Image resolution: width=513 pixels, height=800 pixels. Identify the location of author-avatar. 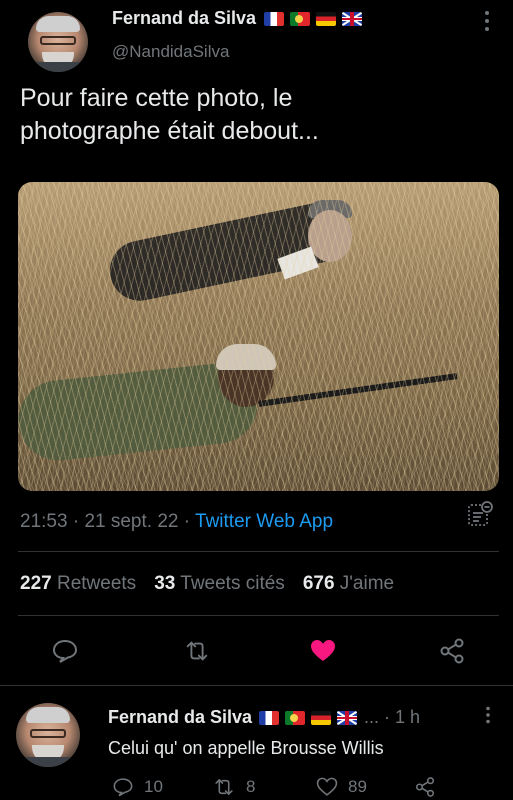
(58, 42).